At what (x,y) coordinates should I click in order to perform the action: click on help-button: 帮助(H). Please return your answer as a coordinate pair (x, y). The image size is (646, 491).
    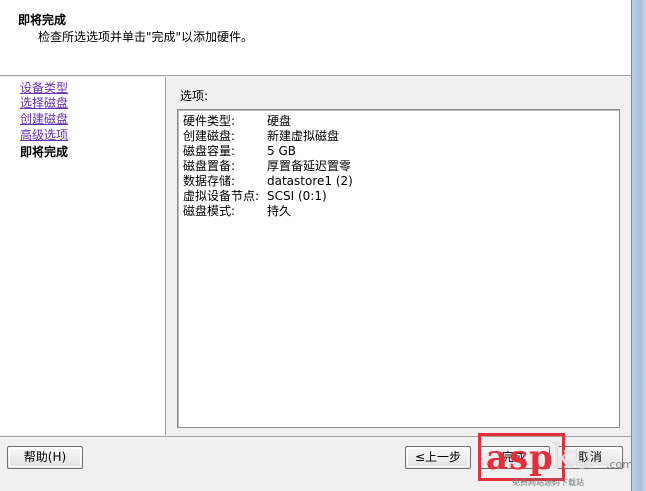
    Looking at the image, I should click on (45, 457).